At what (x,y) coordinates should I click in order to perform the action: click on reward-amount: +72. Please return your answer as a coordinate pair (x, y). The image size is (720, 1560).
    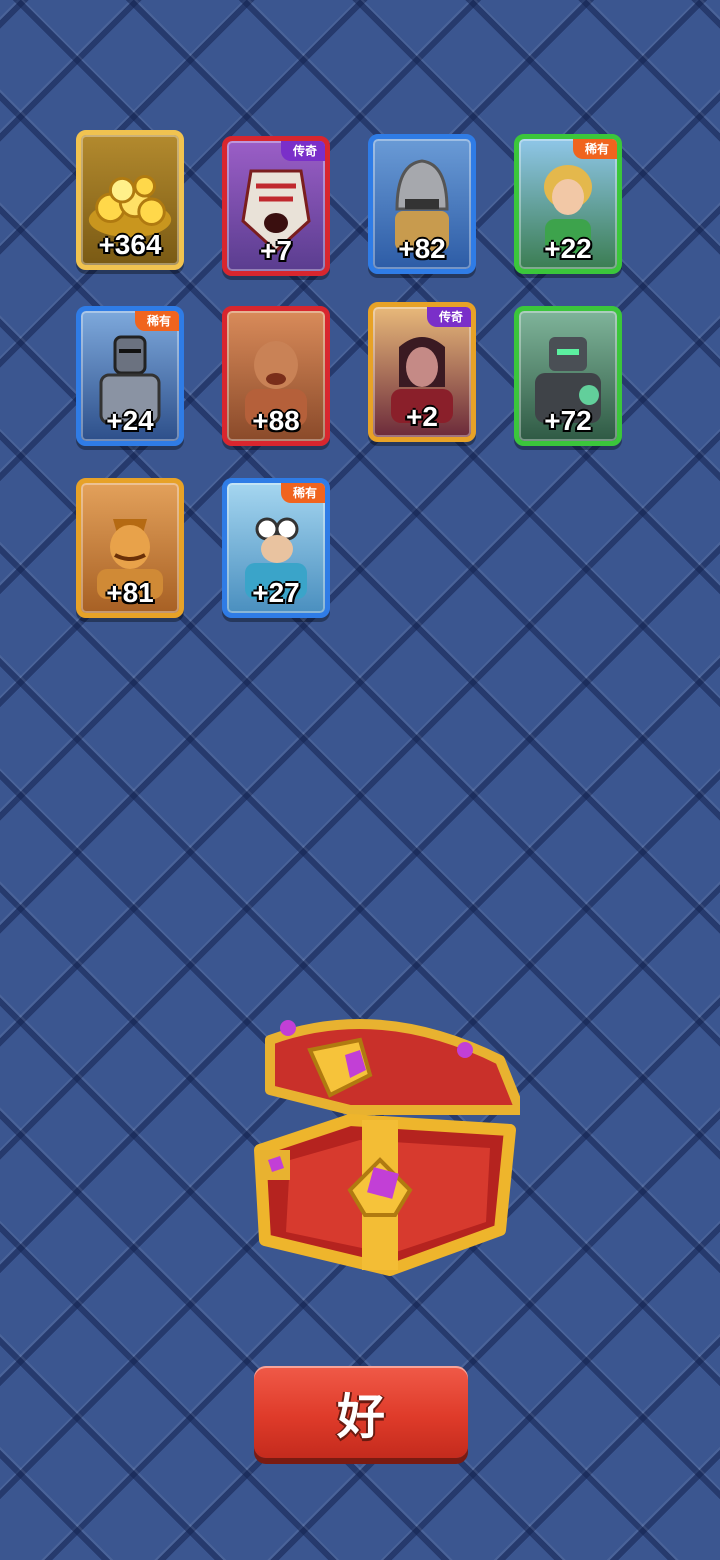
    Looking at the image, I should click on (568, 420).